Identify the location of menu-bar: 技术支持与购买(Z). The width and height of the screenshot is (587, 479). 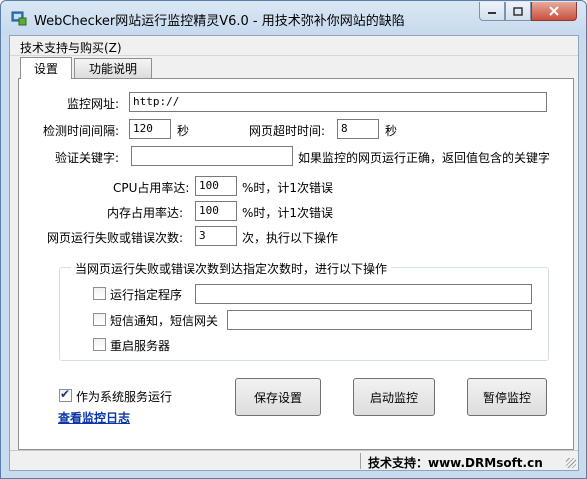
(294, 46).